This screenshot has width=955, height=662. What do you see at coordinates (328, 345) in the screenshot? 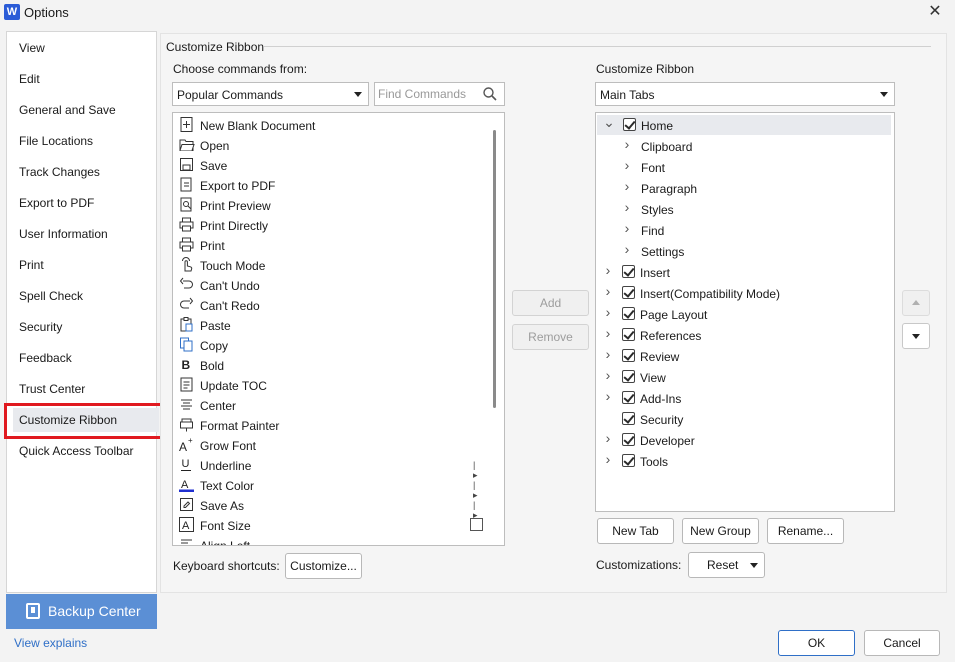
I see `command-item: Copy` at bounding box center [328, 345].